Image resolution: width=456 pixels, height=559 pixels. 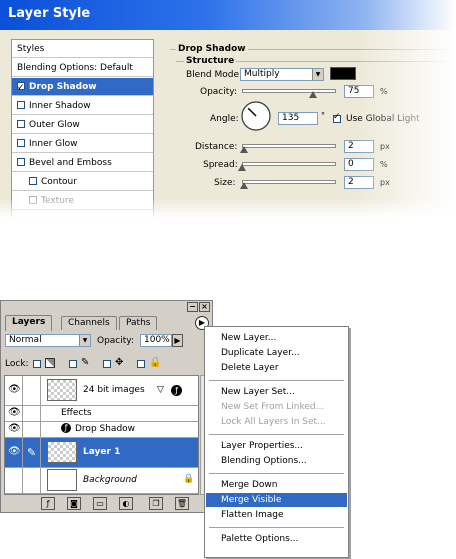 I want to click on link-toggle: ✎, so click(x=32, y=452).